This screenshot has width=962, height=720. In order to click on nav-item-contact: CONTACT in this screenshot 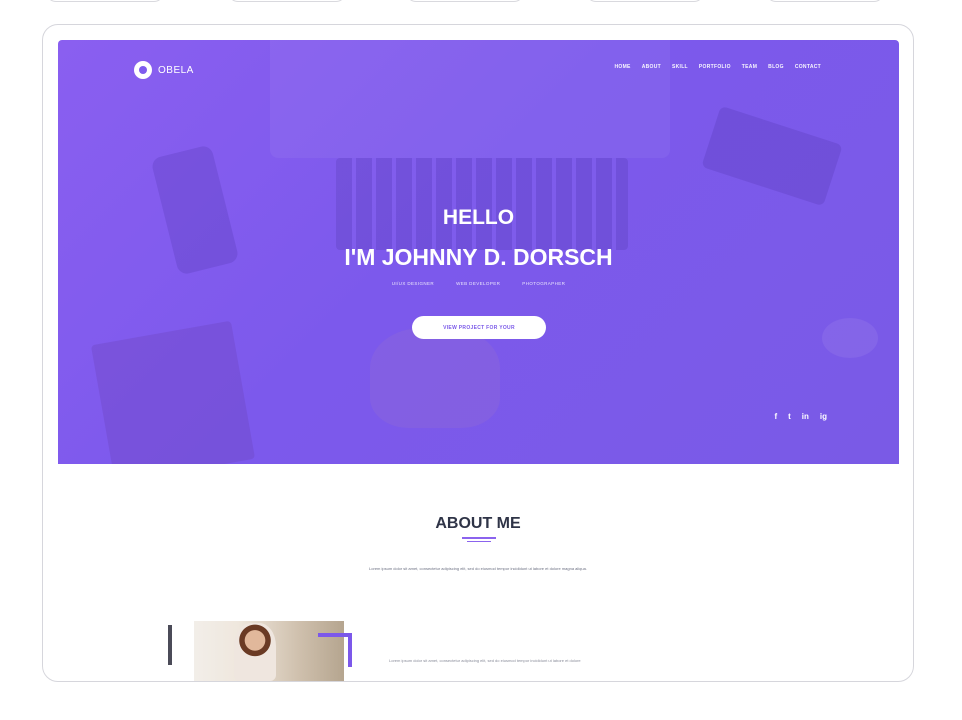, I will do `click(808, 67)`.